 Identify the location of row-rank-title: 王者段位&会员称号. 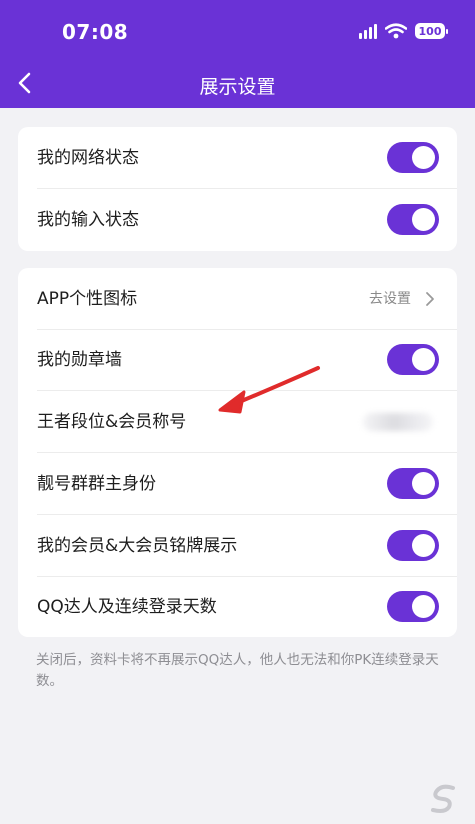
(237, 422).